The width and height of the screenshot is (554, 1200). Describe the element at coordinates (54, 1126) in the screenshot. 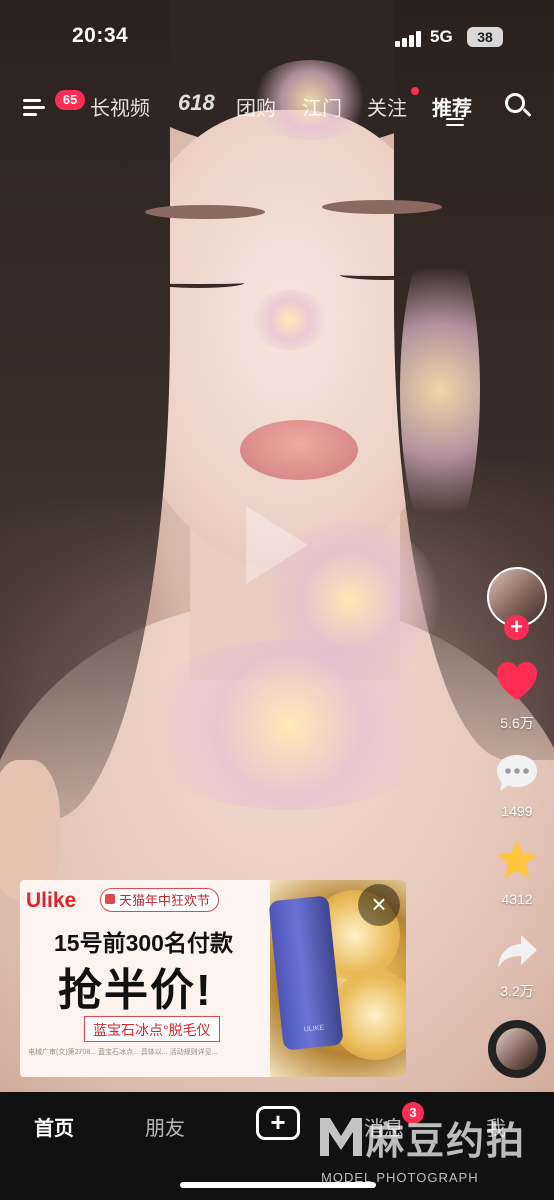

I see `tab-home: 首页` at that location.